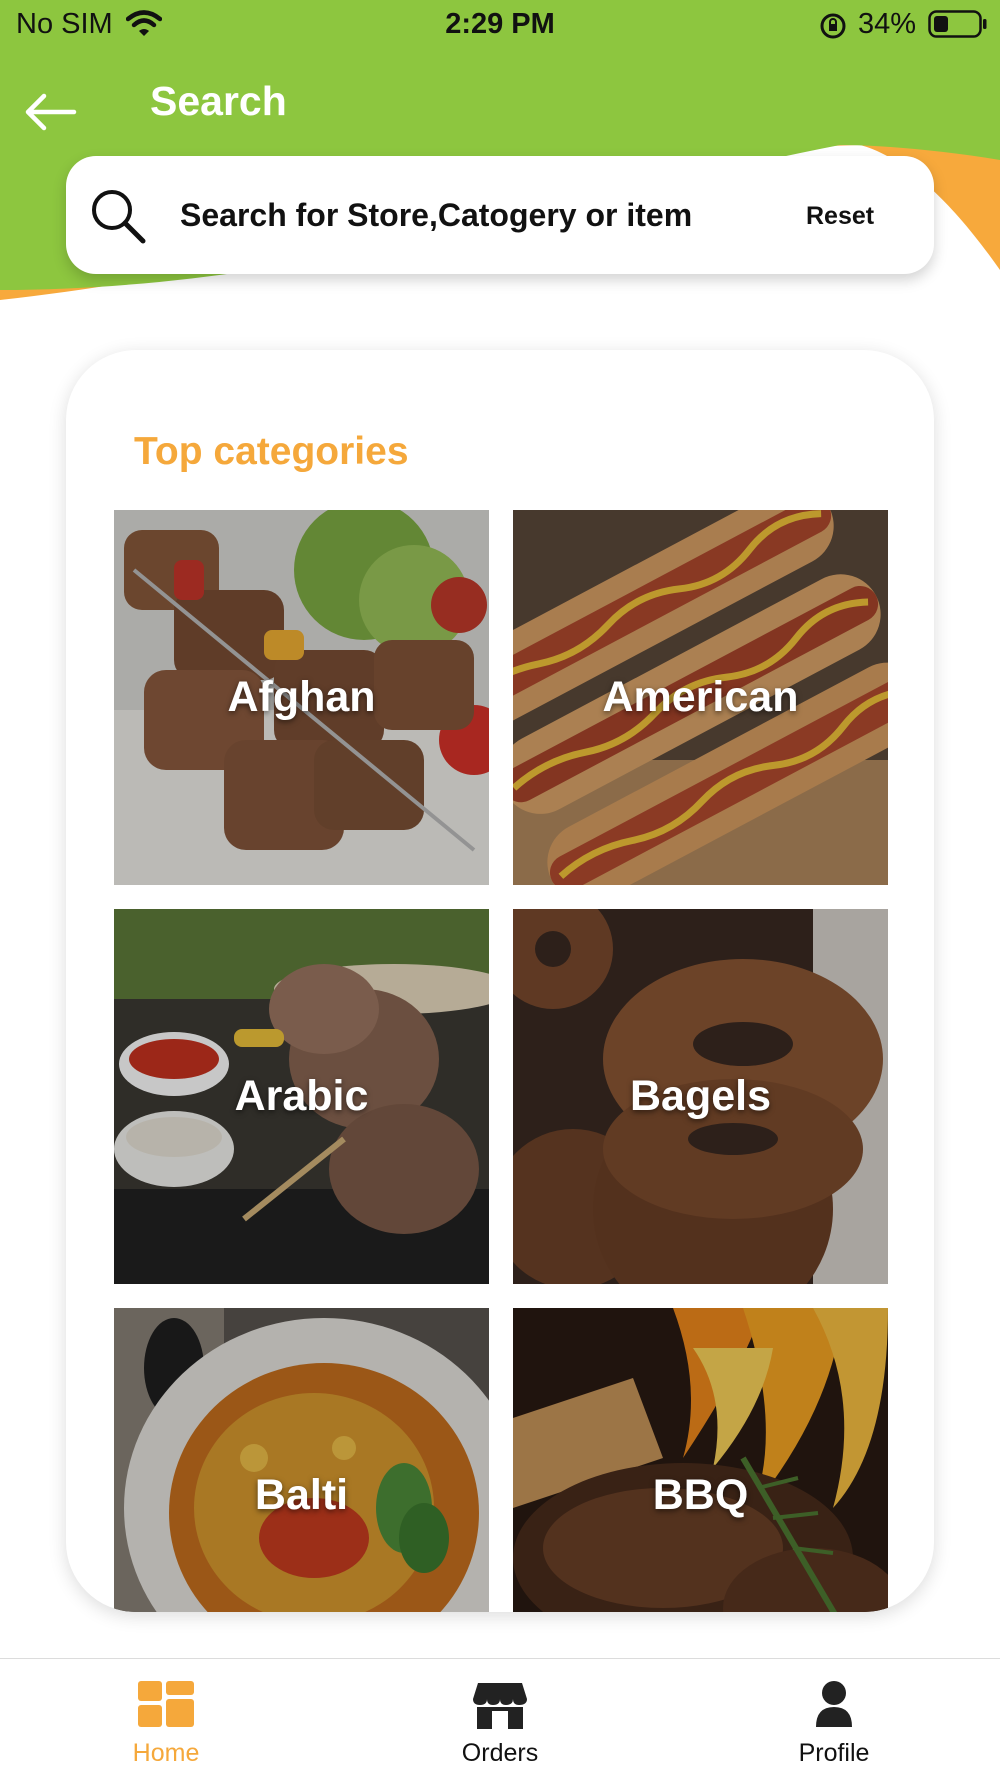 Image resolution: width=1000 pixels, height=1778 pixels. Describe the element at coordinates (834, 1706) in the screenshot. I see `person-icon` at that location.